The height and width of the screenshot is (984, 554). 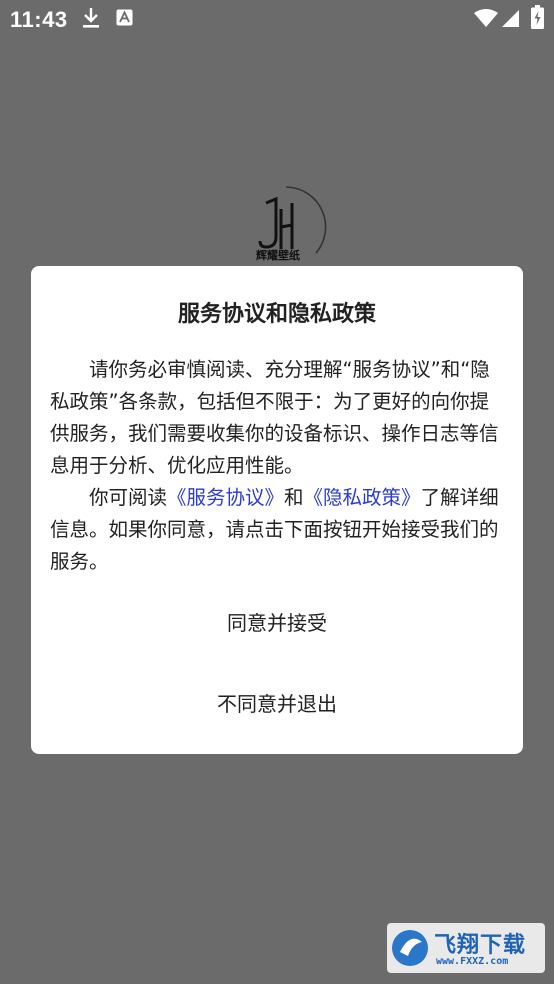 I want to click on status-time: 11:43, so click(x=39, y=19).